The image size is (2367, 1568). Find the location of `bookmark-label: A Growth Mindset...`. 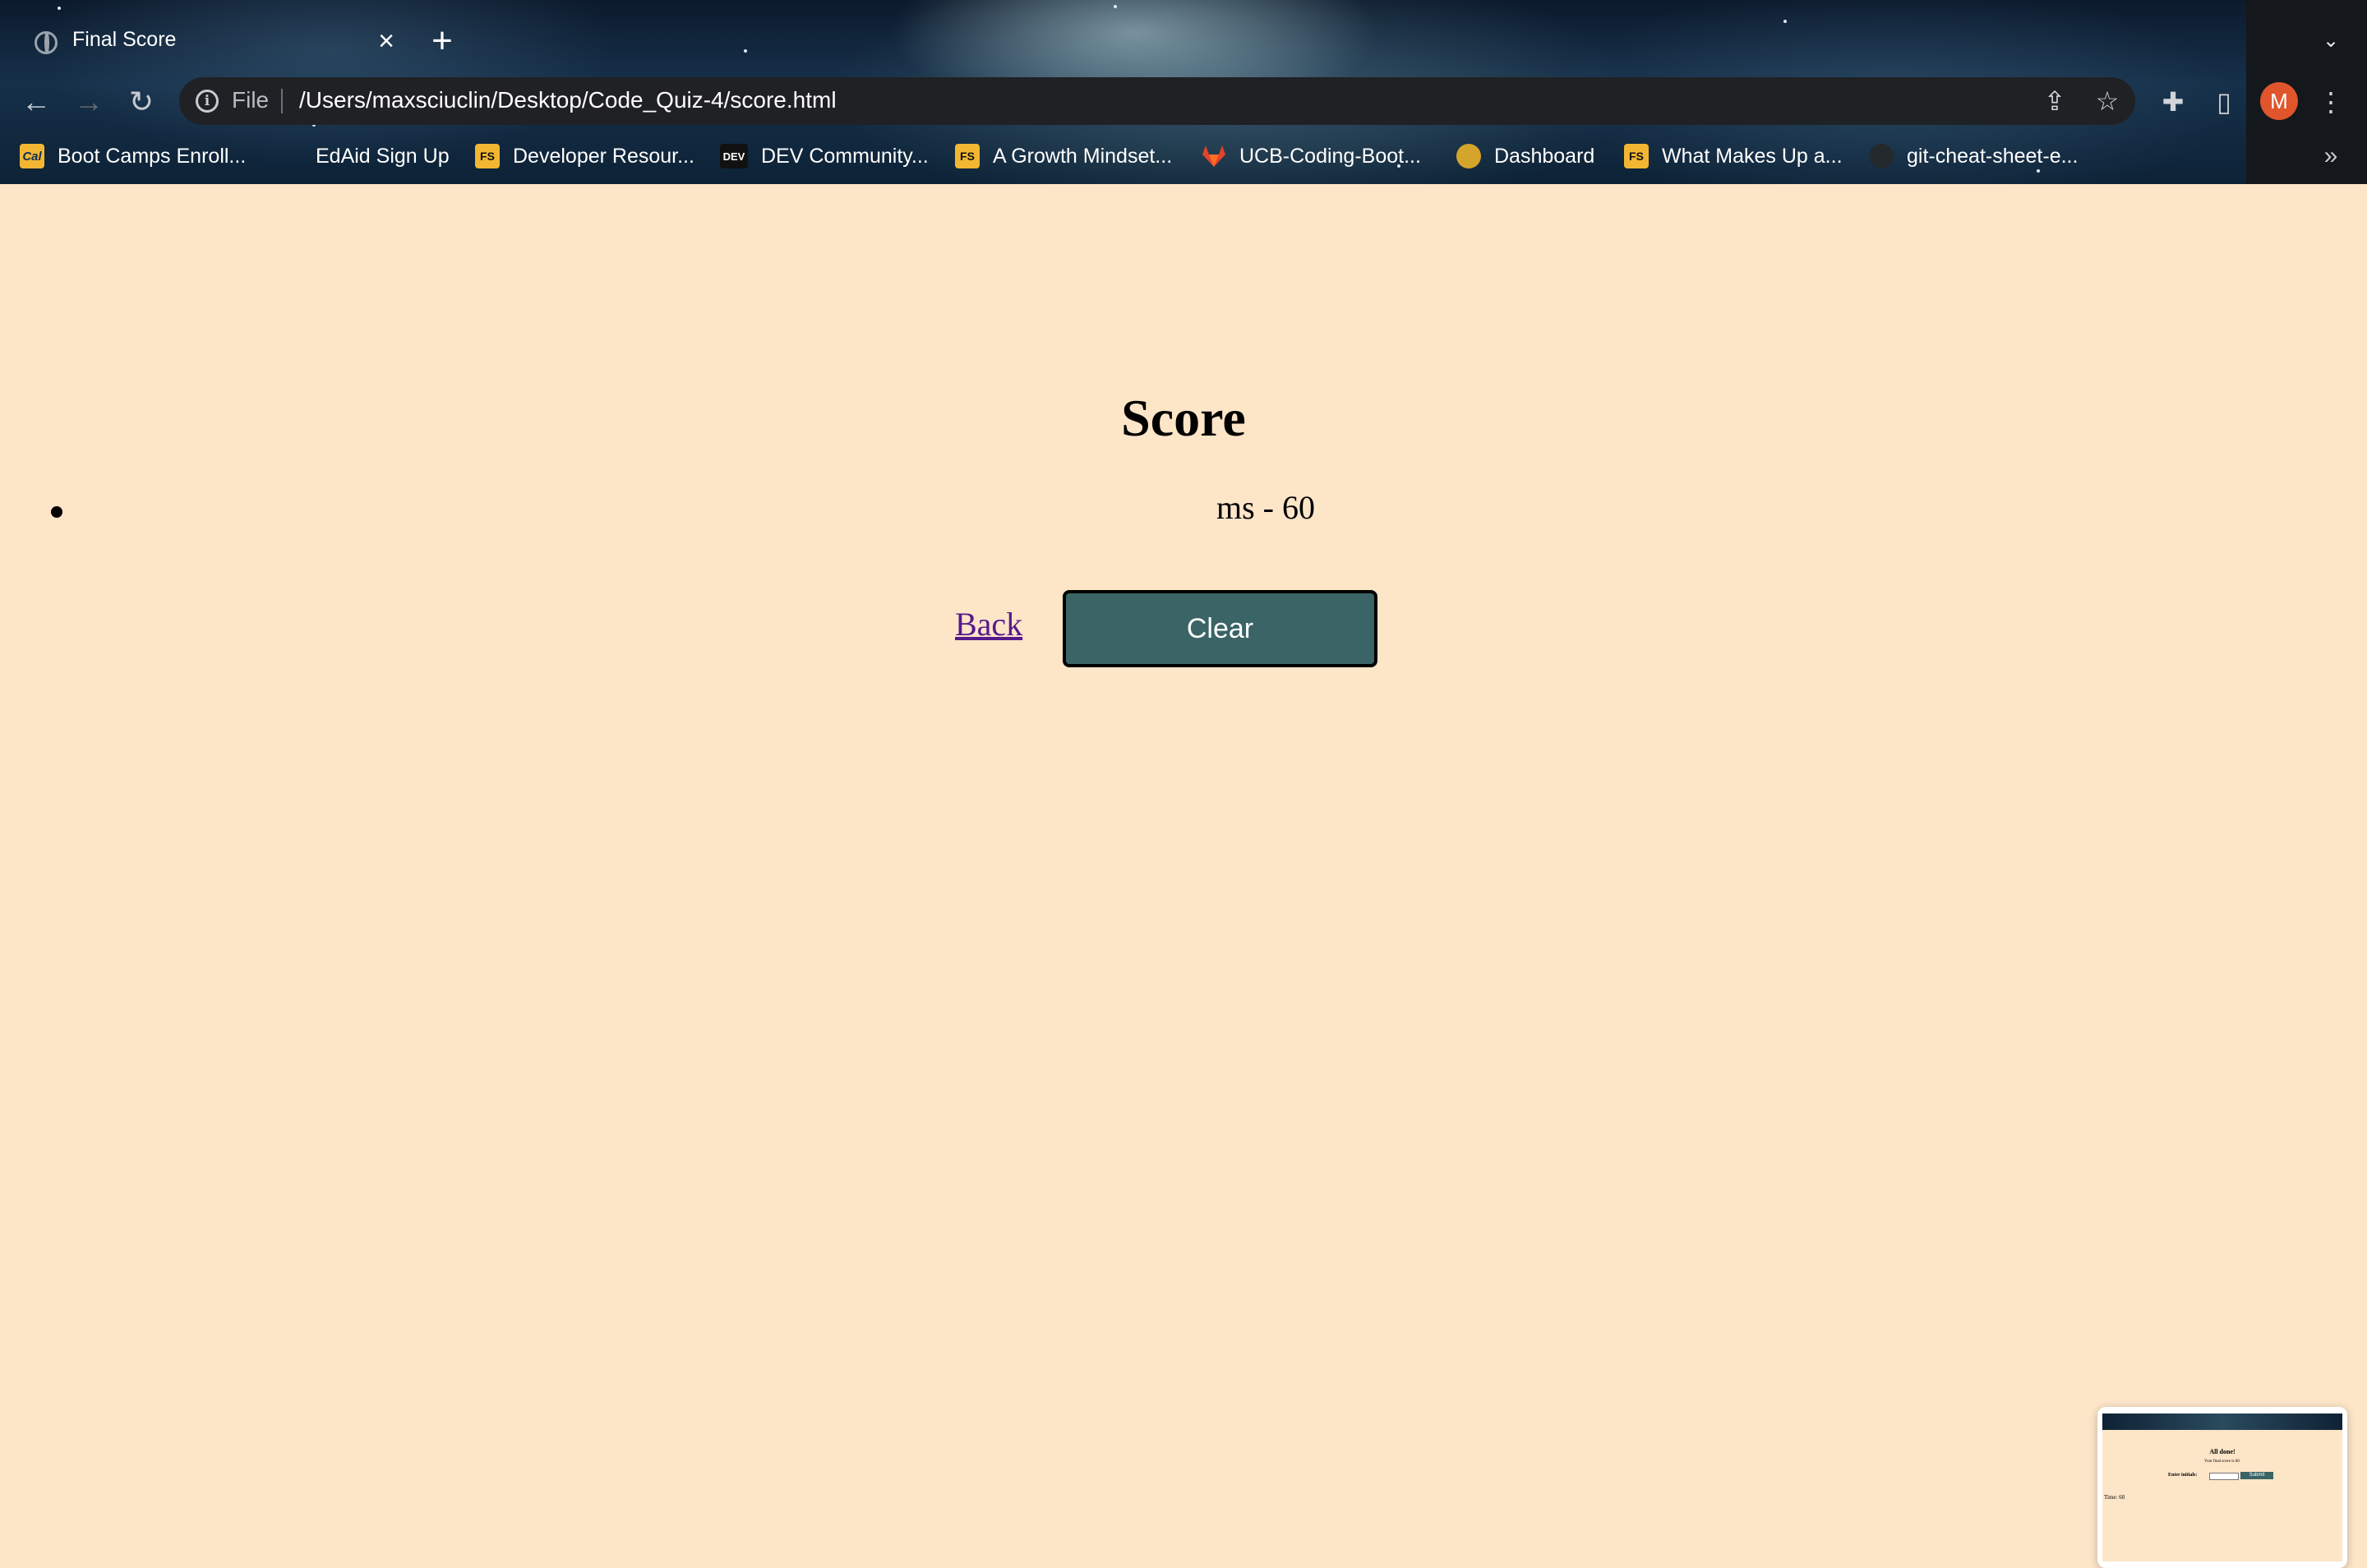

bookmark-label: A Growth Mindset... is located at coordinates (1083, 156).